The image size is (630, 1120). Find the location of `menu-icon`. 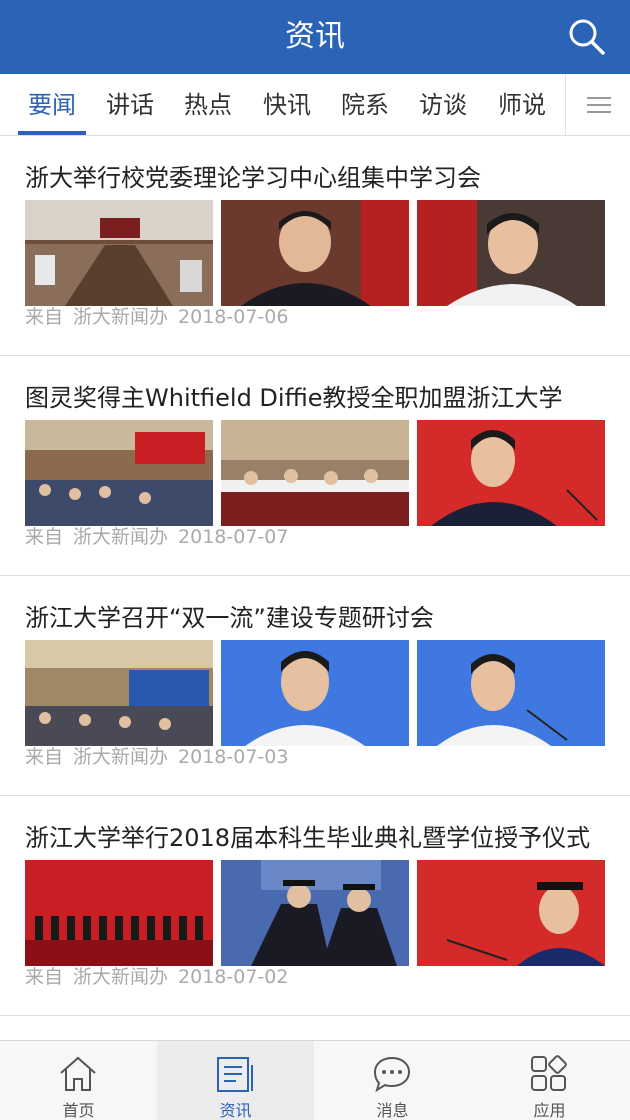

menu-icon is located at coordinates (599, 98).